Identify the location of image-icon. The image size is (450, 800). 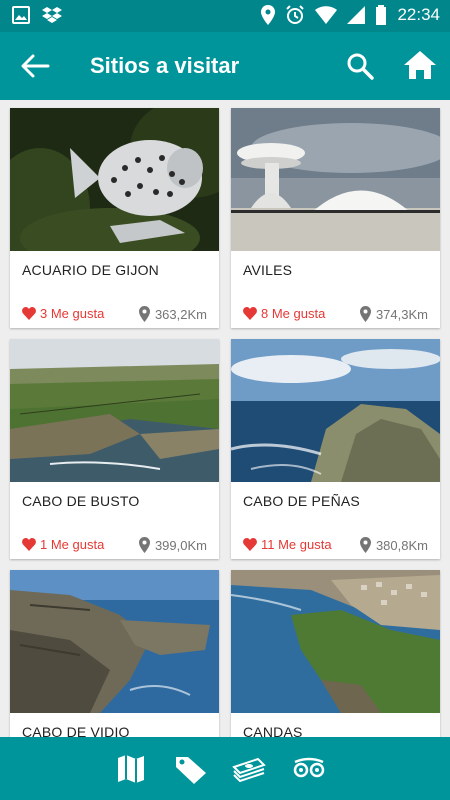
(21, 15).